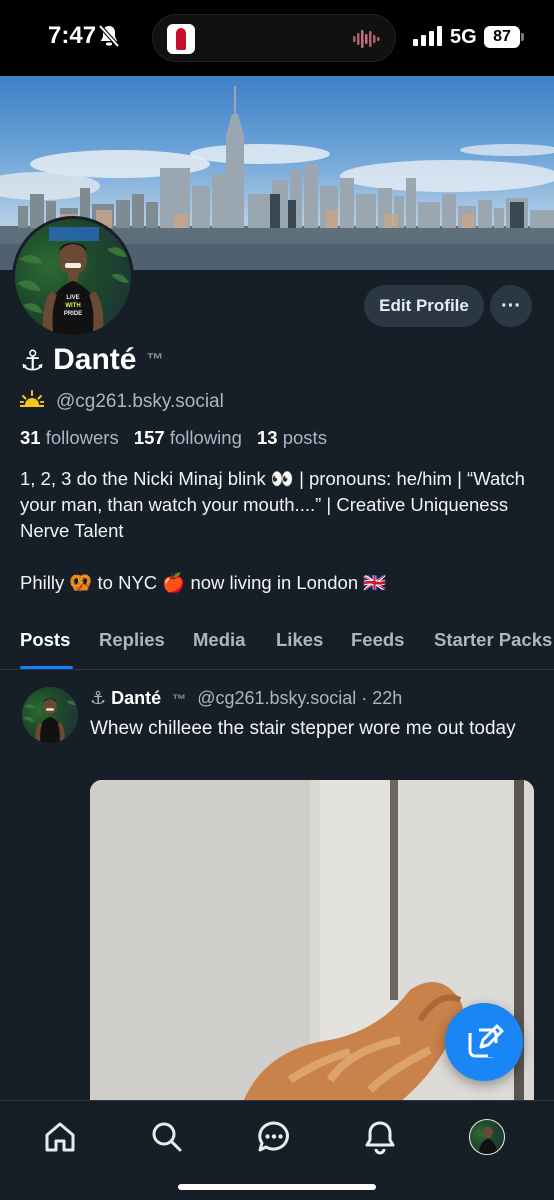 This screenshot has width=554, height=1200. I want to click on svg-text: PRIDE, so click(73, 314).